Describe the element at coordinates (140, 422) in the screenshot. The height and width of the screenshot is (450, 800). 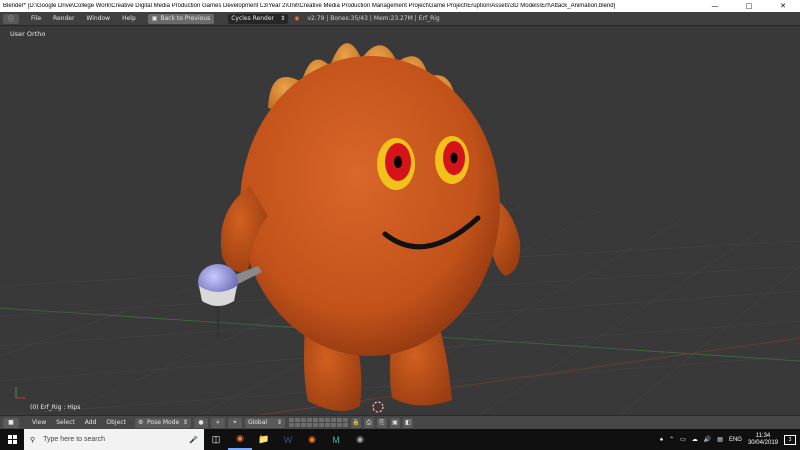
I see `pose-icon: ⚙` at that location.